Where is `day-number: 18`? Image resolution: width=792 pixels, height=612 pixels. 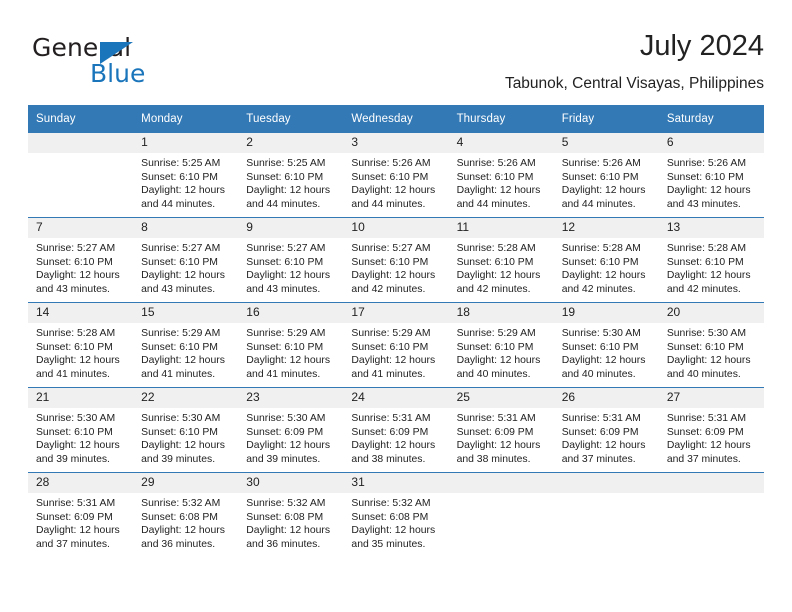
day-number: 18 is located at coordinates (501, 313).